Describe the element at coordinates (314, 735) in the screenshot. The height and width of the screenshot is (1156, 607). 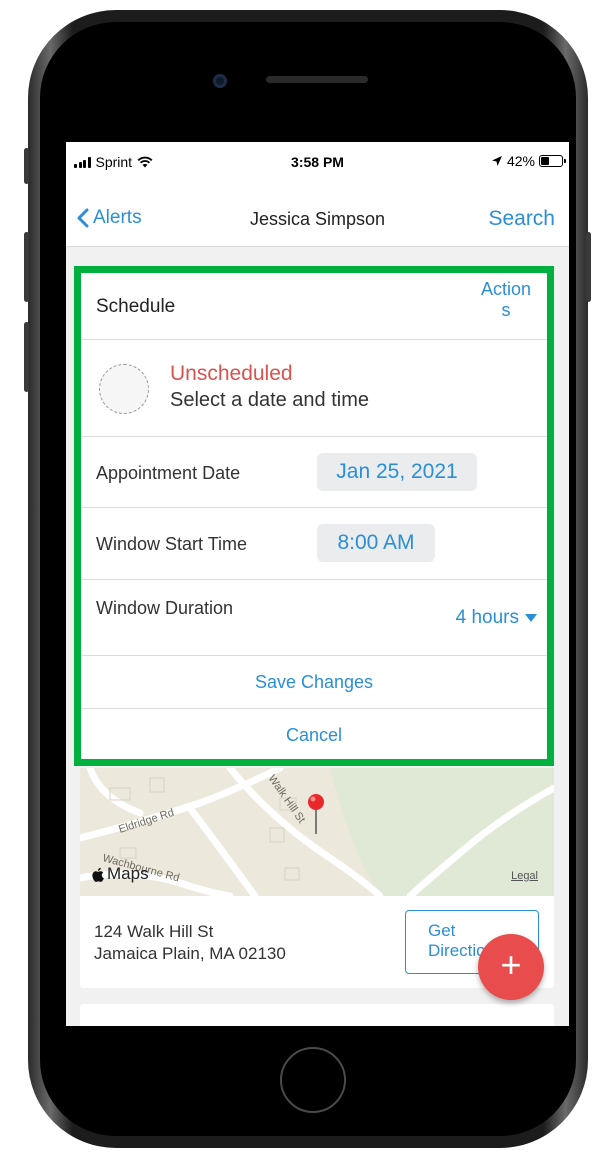
I see `cancel-button: Cancel` at that location.